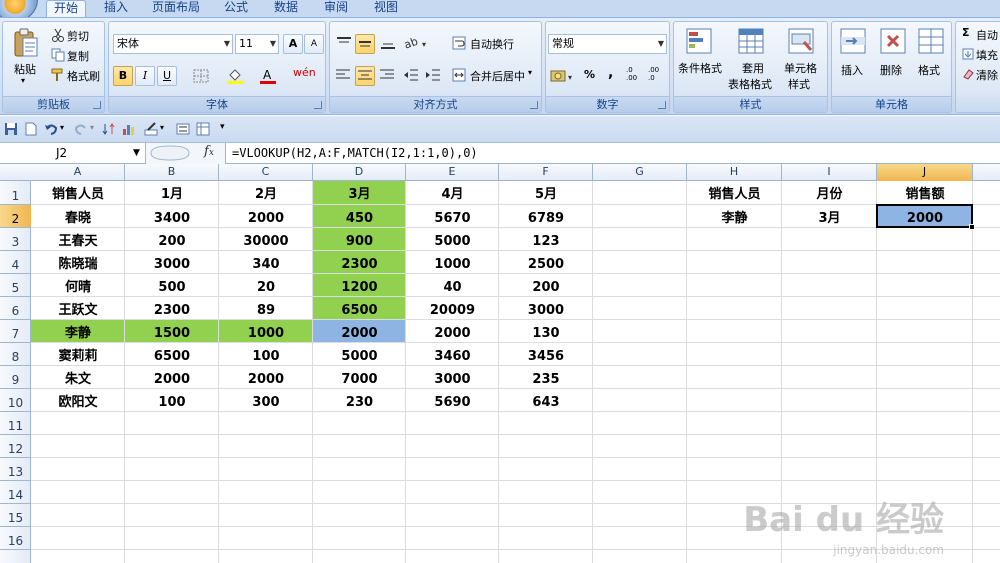 This screenshot has height=563, width=1000. What do you see at coordinates (15, 354) in the screenshot?
I see `row-header-8: 8` at bounding box center [15, 354].